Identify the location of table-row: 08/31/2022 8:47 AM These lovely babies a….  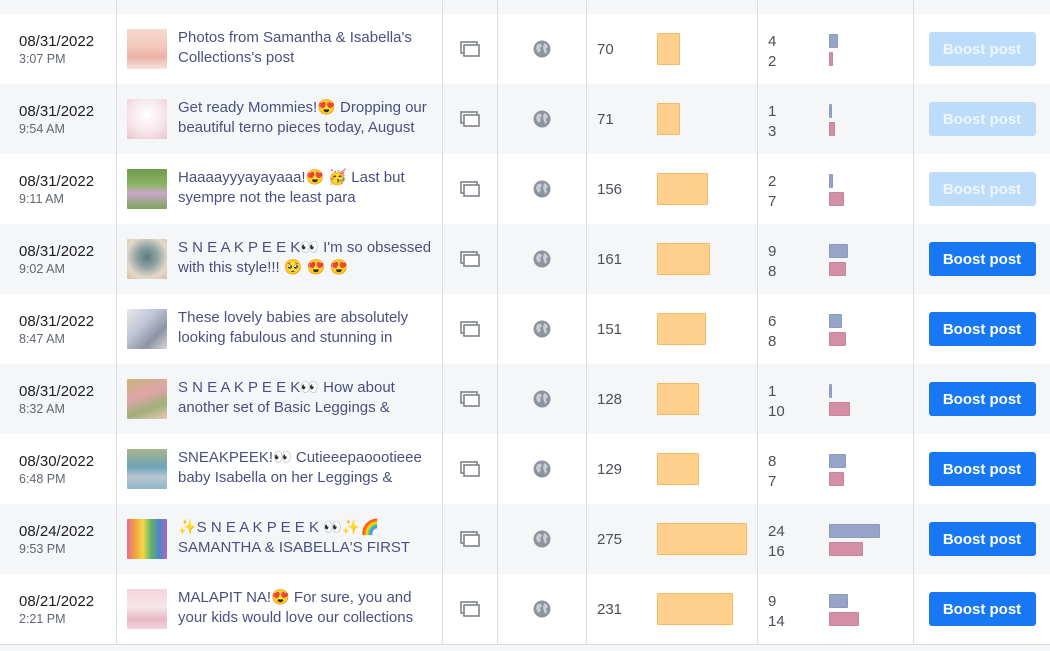
(525, 329).